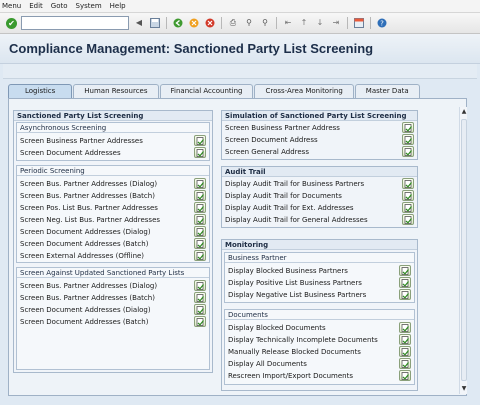  I want to click on cancel-icon, so click(210, 23).